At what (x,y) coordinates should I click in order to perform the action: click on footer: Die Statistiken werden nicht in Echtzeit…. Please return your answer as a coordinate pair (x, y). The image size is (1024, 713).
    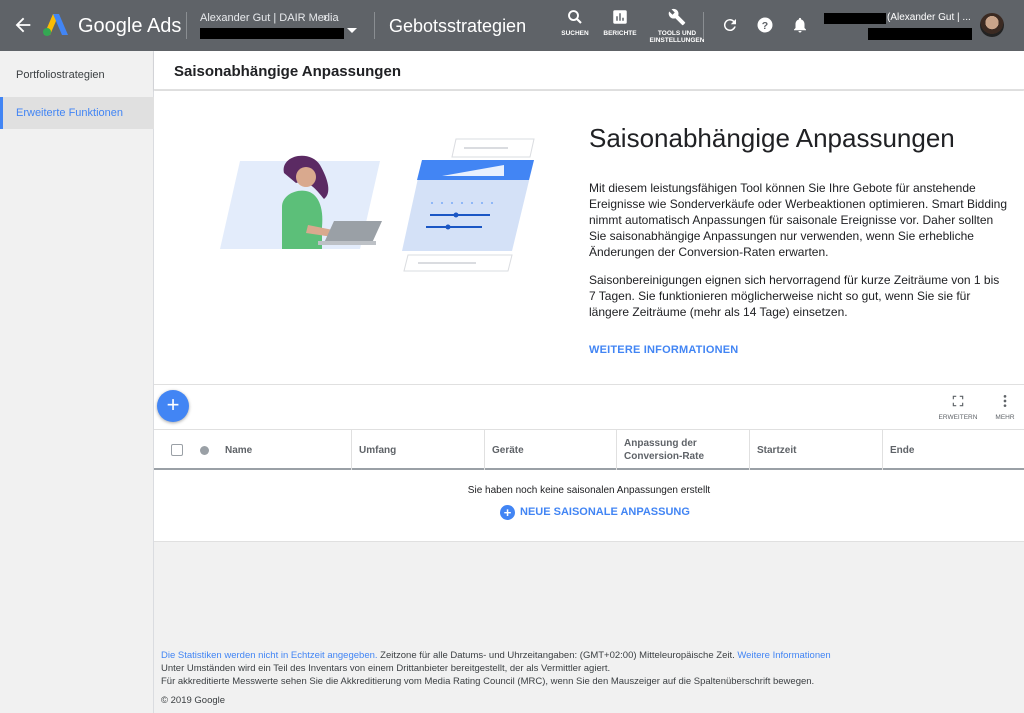
    Looking at the image, I should click on (496, 678).